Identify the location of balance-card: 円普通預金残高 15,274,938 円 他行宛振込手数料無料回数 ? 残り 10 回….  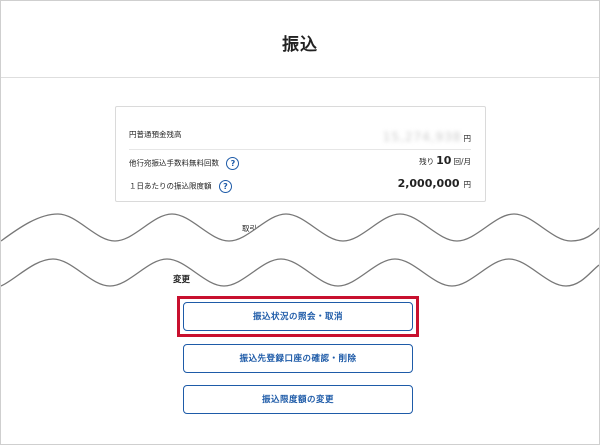
(300, 154).